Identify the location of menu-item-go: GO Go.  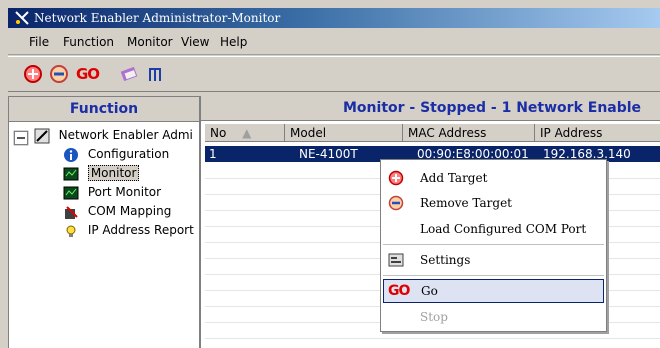
(493, 291).